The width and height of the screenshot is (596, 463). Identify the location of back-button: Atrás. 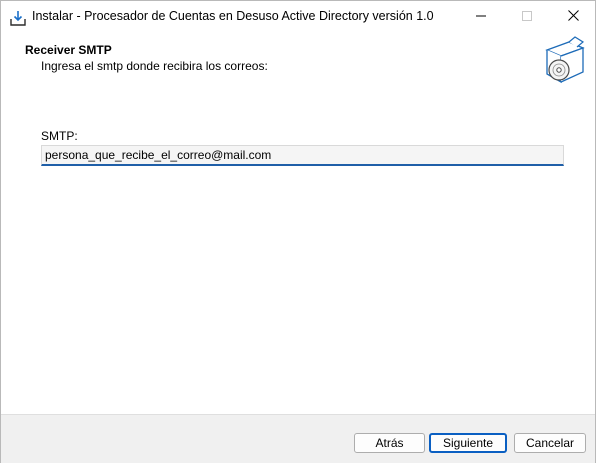
(389, 443).